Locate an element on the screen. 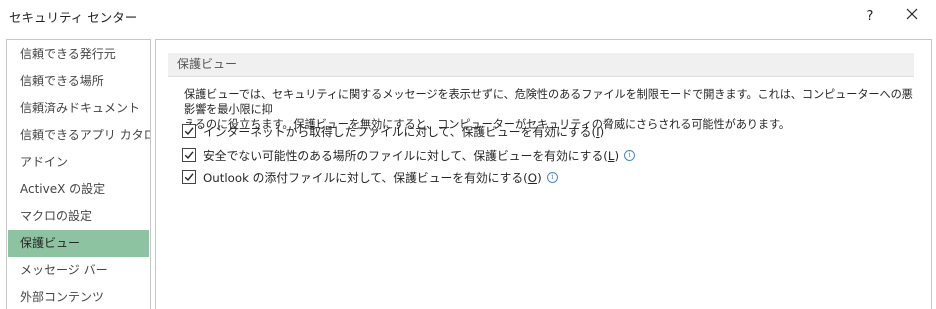 Image resolution: width=936 pixels, height=309 pixels. option-label: インターネットから取得したファイルに対して、保護ビューを有効にする(I) is located at coordinates (404, 131).